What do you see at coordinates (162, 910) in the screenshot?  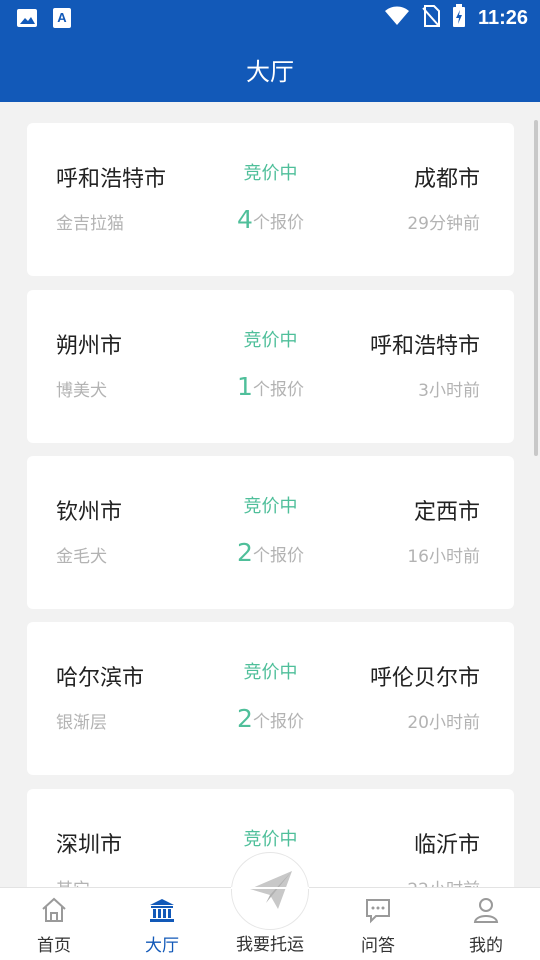 I see `hall-icon` at bounding box center [162, 910].